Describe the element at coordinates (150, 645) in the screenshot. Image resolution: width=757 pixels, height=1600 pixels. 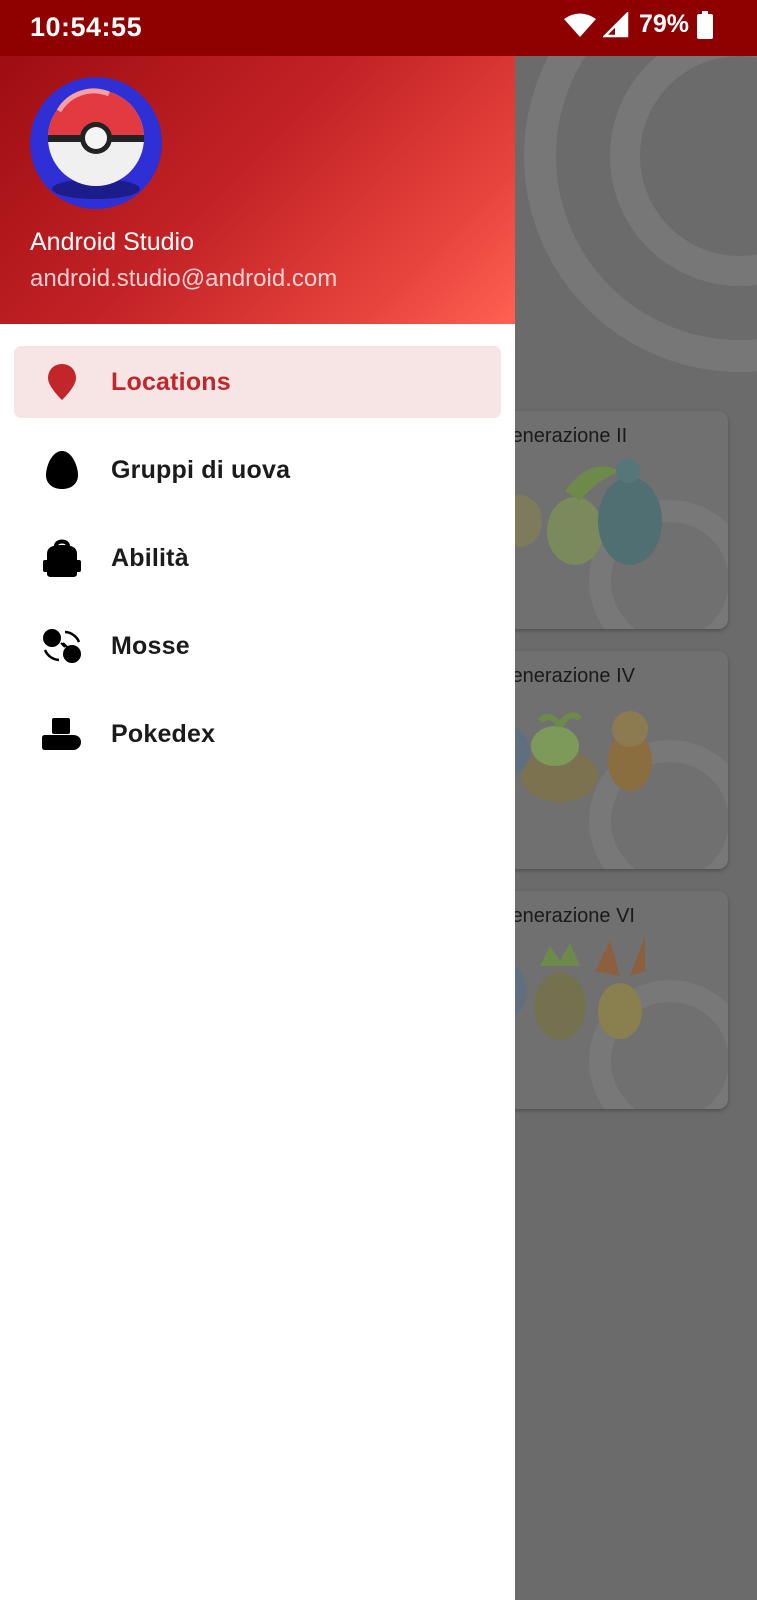
I see `menu-item-label: Mosse` at that location.